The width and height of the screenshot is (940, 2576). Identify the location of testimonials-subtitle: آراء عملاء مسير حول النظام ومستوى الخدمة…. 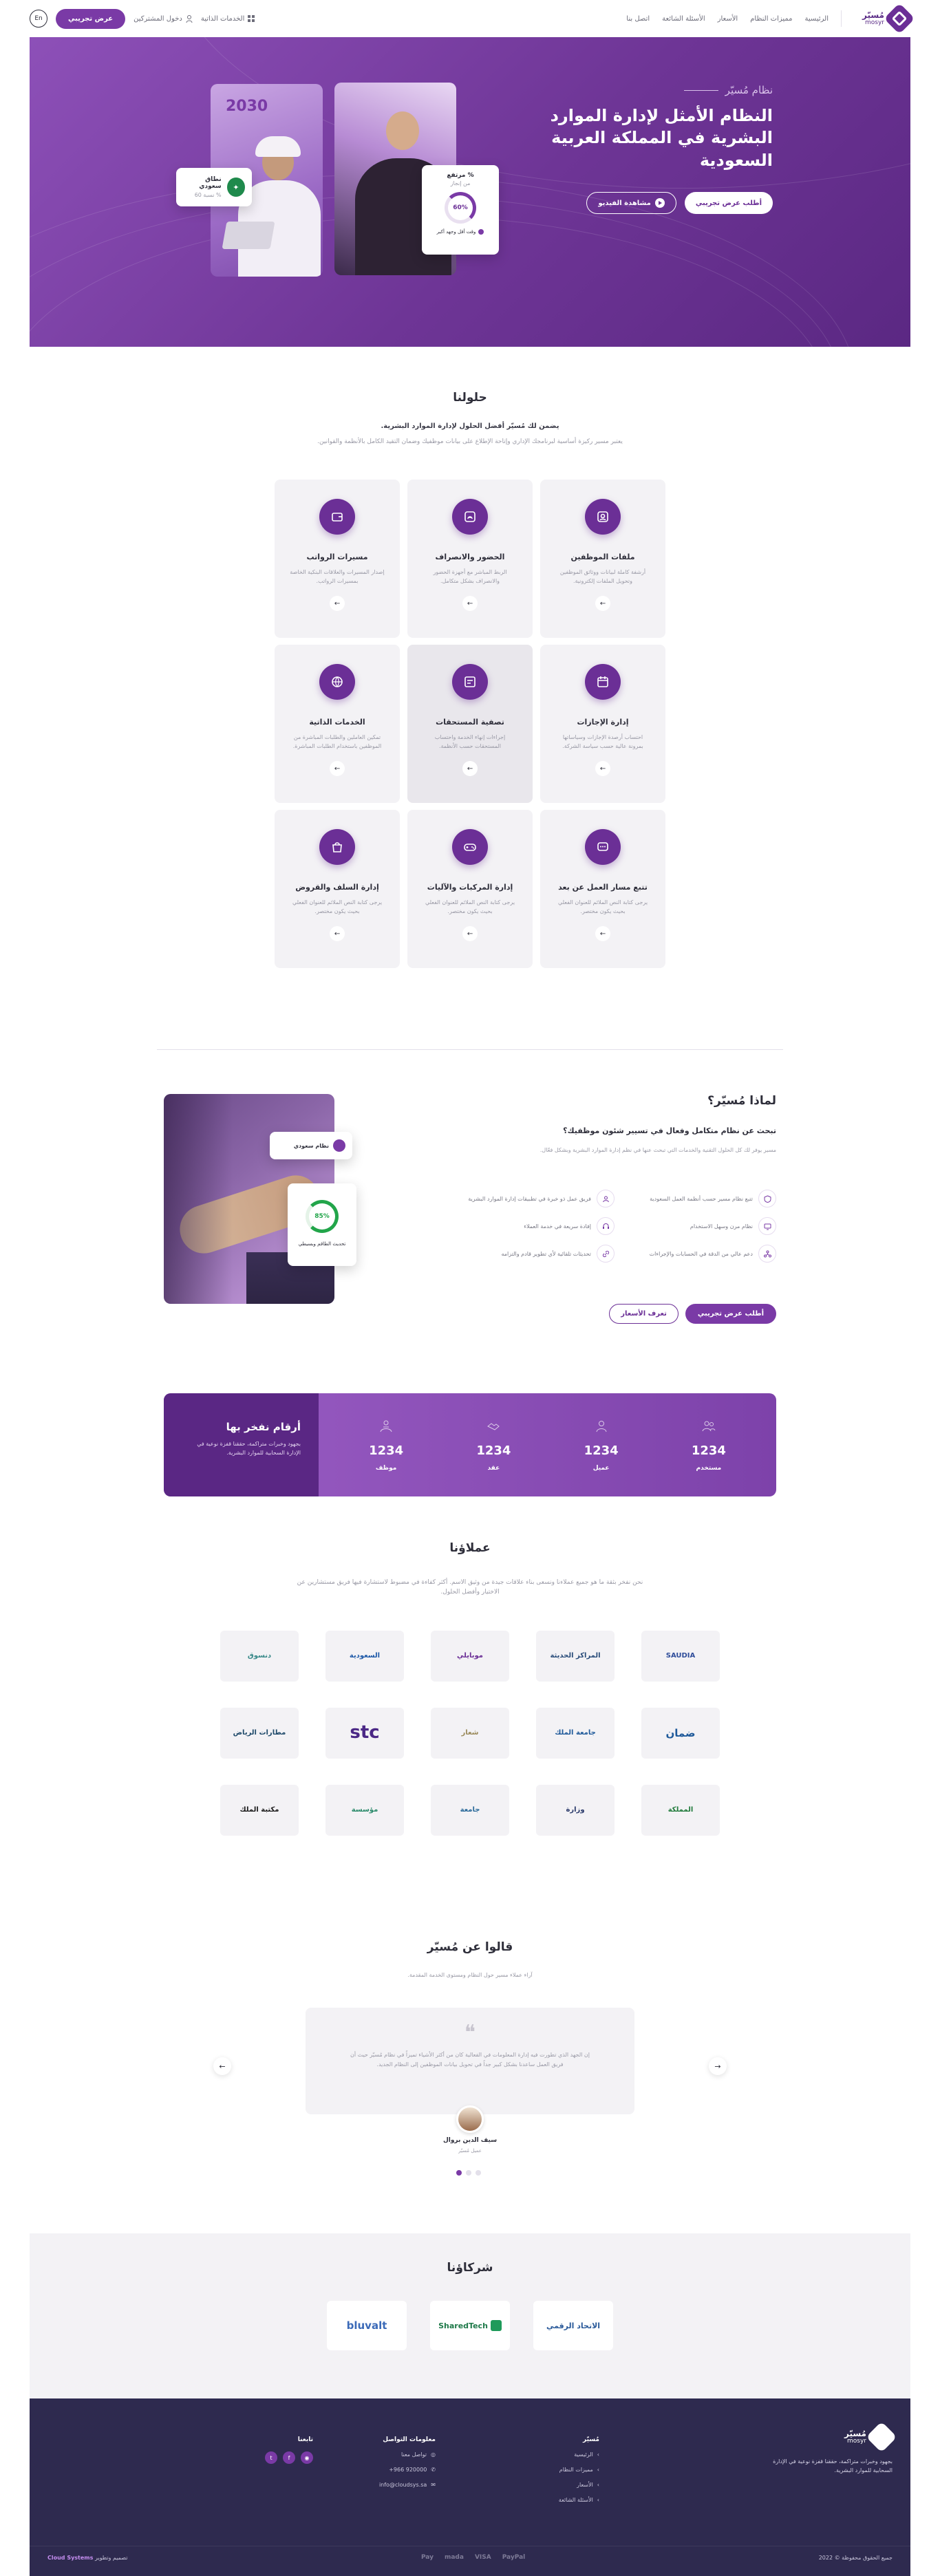
(470, 1975).